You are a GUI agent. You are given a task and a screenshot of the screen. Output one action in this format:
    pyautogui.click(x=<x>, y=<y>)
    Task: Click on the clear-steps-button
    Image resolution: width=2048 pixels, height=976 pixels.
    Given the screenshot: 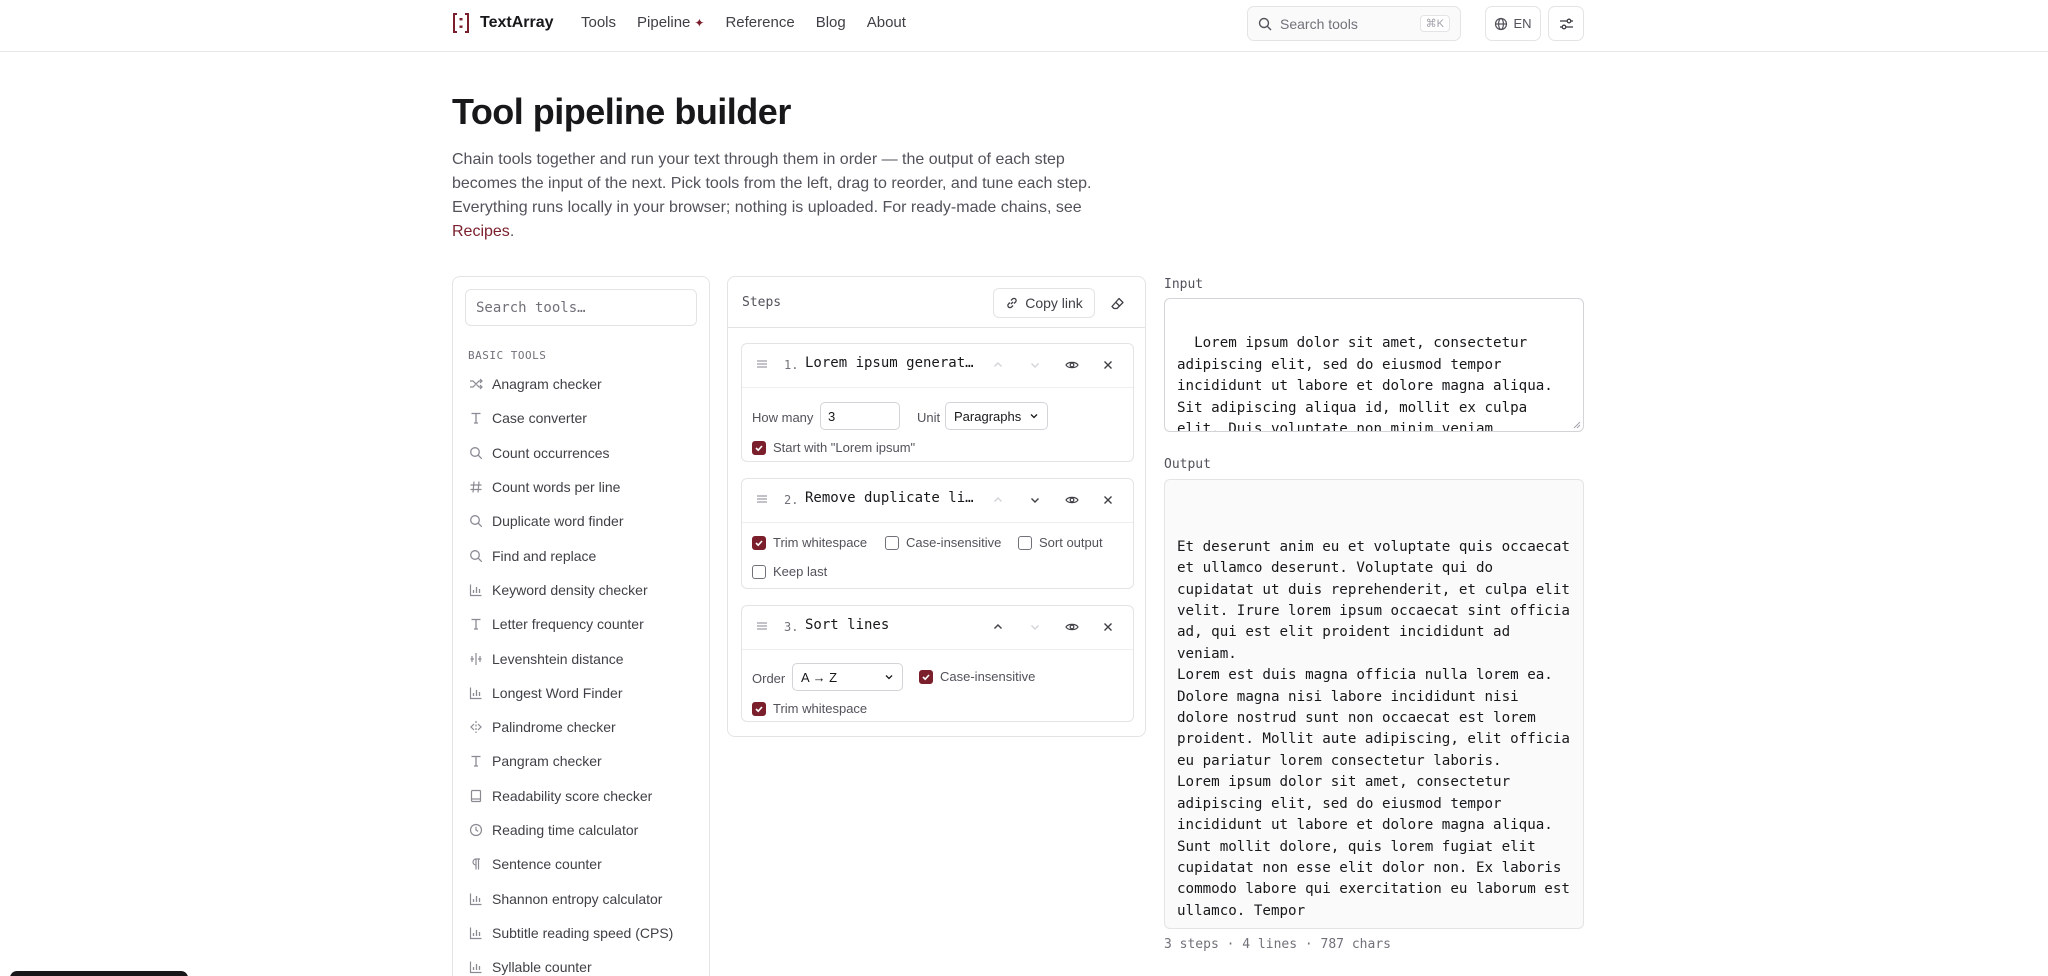 What is the action you would take?
    pyautogui.click(x=1117, y=303)
    